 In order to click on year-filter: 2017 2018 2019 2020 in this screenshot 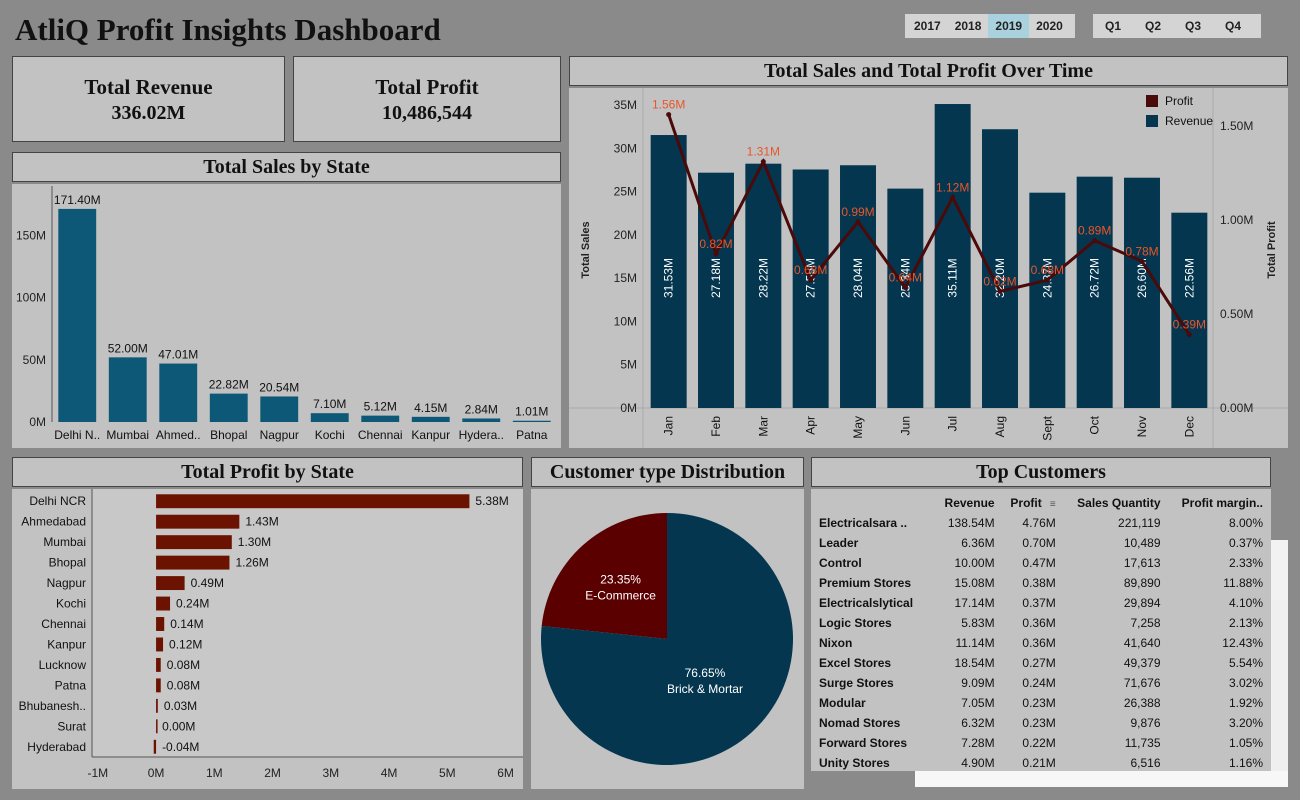, I will do `click(990, 26)`.